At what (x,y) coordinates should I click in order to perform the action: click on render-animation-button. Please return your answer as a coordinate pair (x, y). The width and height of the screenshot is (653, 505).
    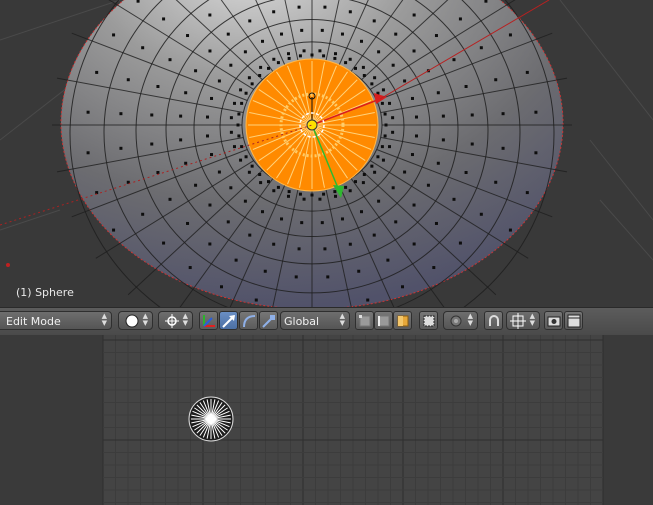
    Looking at the image, I should click on (573, 320).